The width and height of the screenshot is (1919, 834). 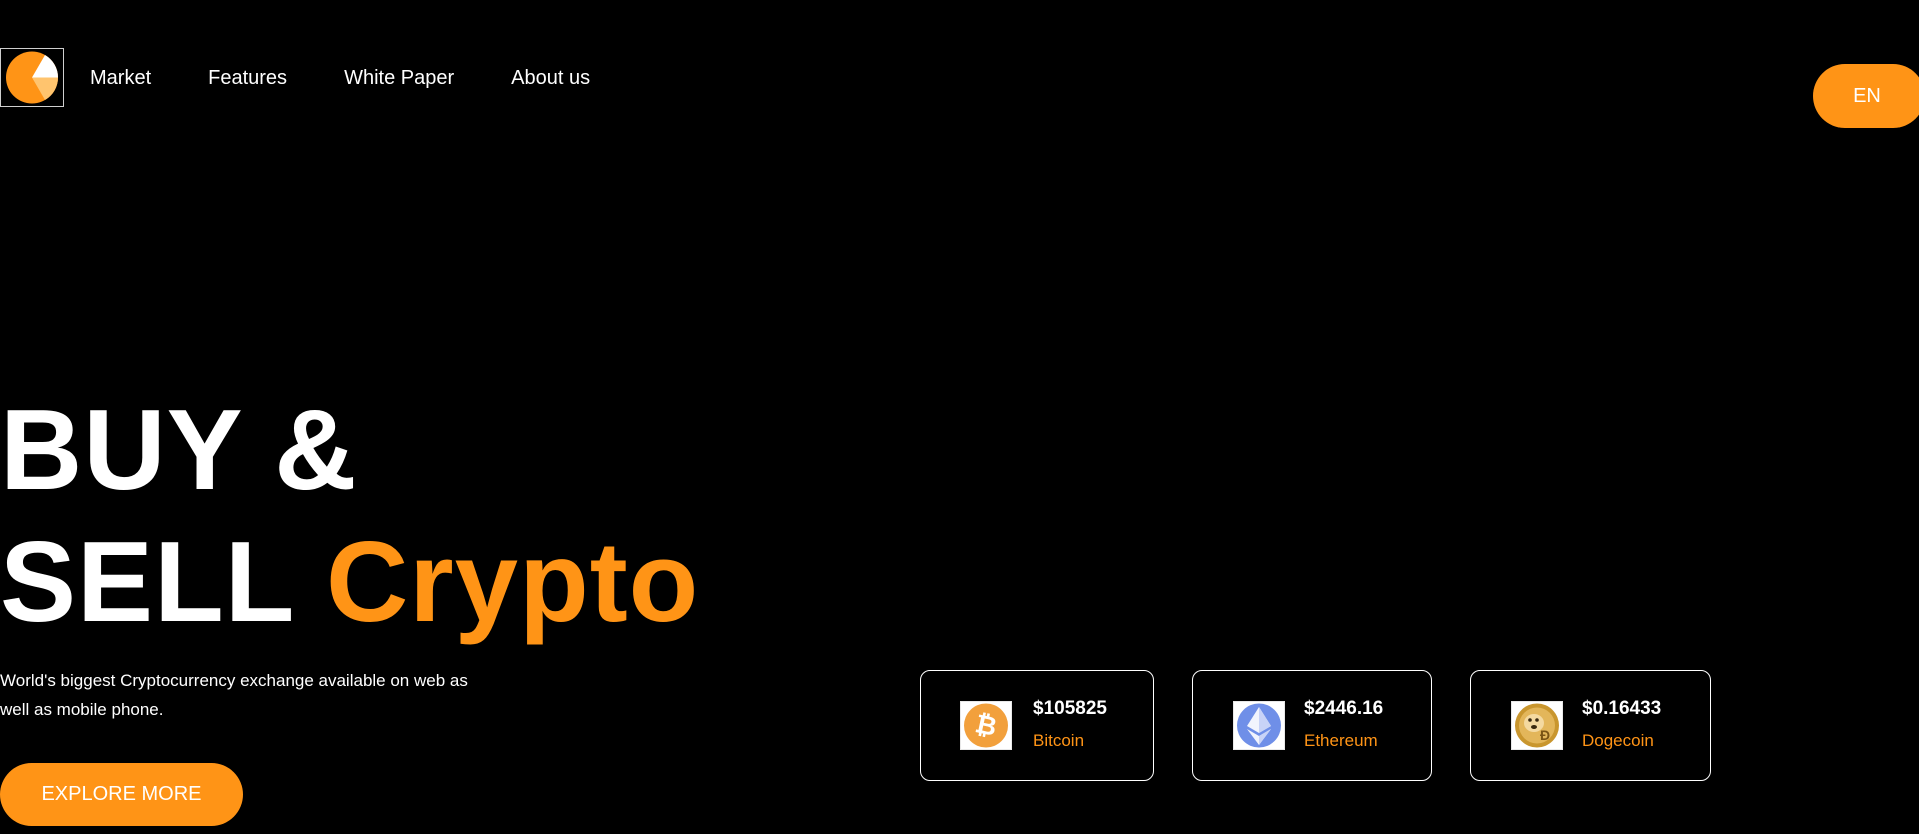 What do you see at coordinates (1618, 740) in the screenshot?
I see `coin-name: Dogecoin` at bounding box center [1618, 740].